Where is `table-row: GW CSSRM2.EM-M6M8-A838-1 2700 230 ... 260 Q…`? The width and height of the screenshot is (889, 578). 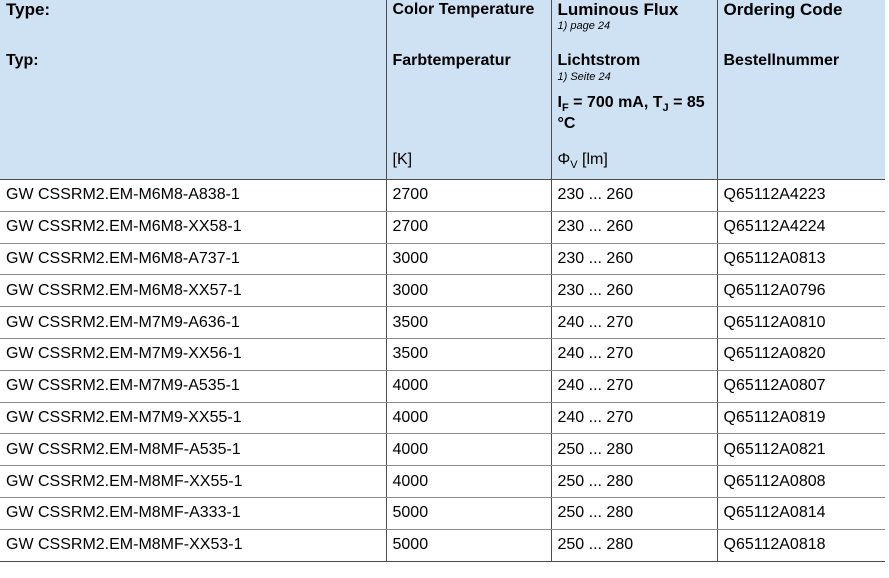
table-row: GW CSSRM2.EM-M6M8-A838-1 2700 230 ... 260 Q… is located at coordinates (442, 195).